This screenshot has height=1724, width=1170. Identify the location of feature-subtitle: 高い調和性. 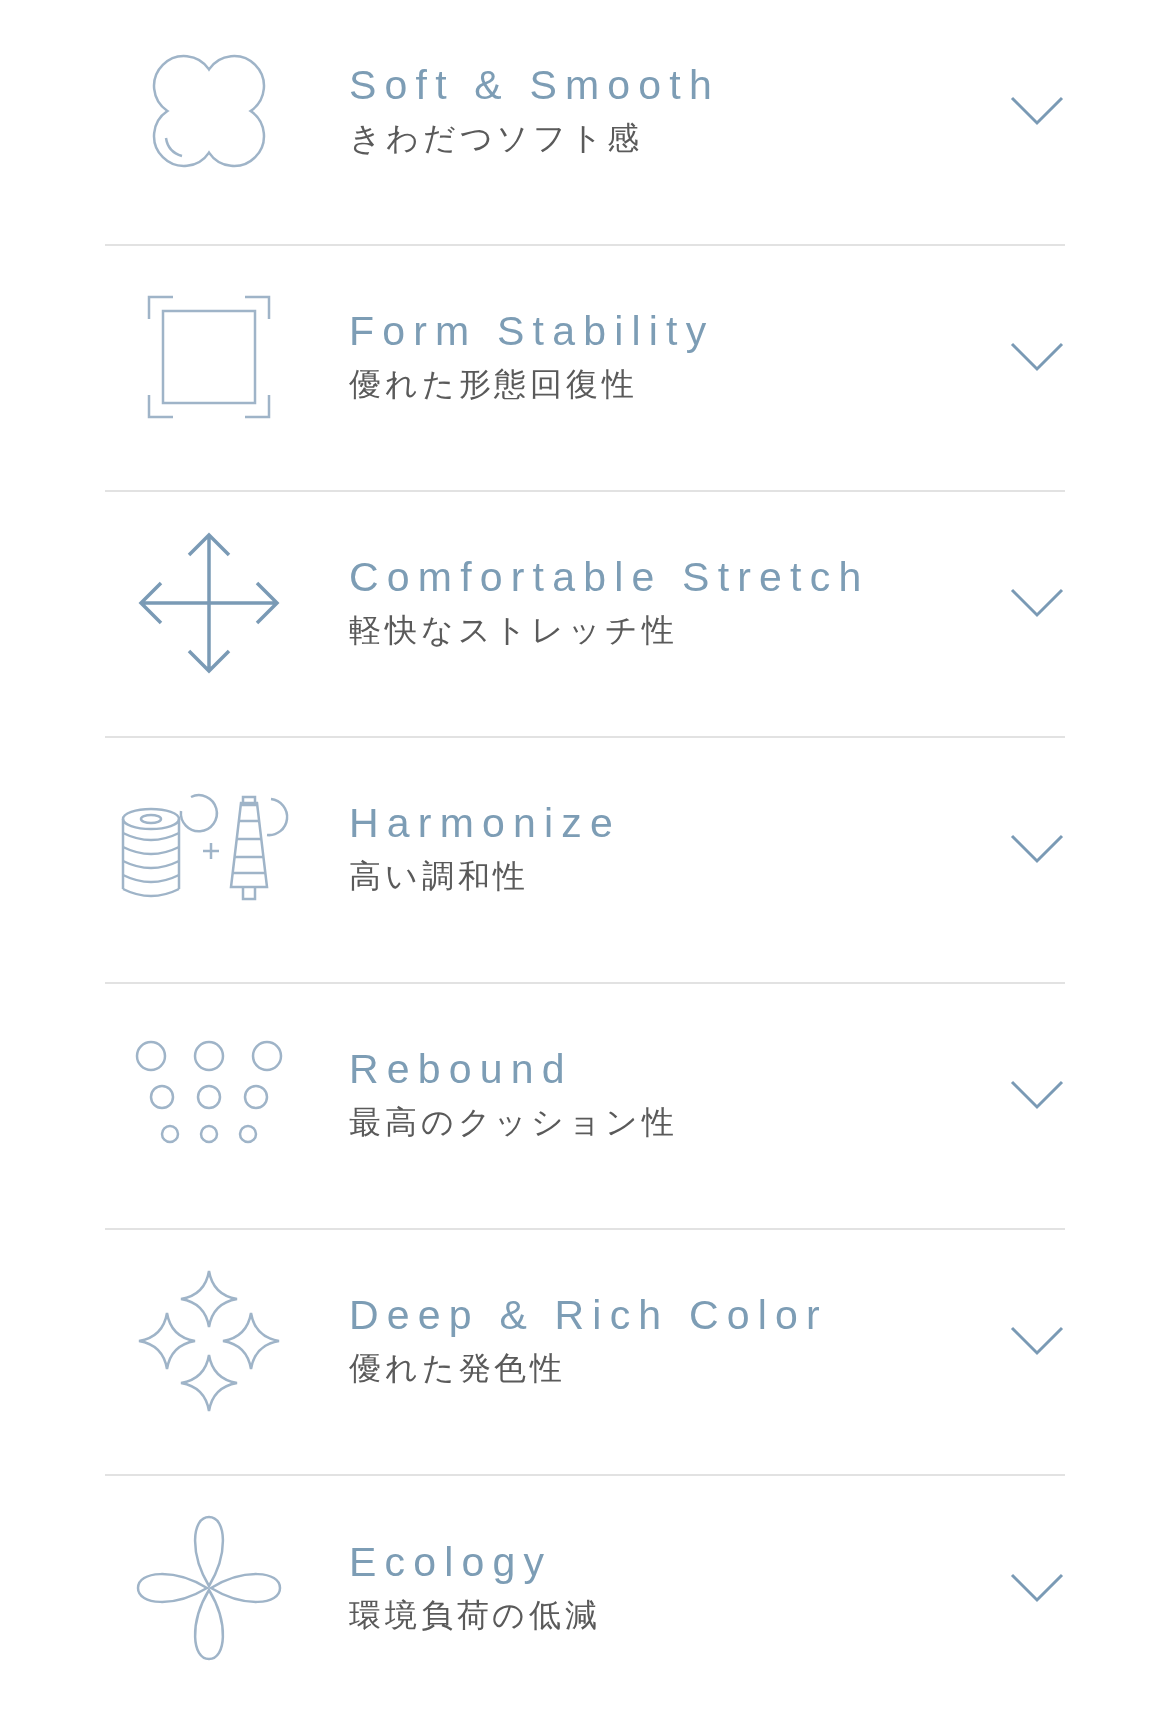
(440, 876).